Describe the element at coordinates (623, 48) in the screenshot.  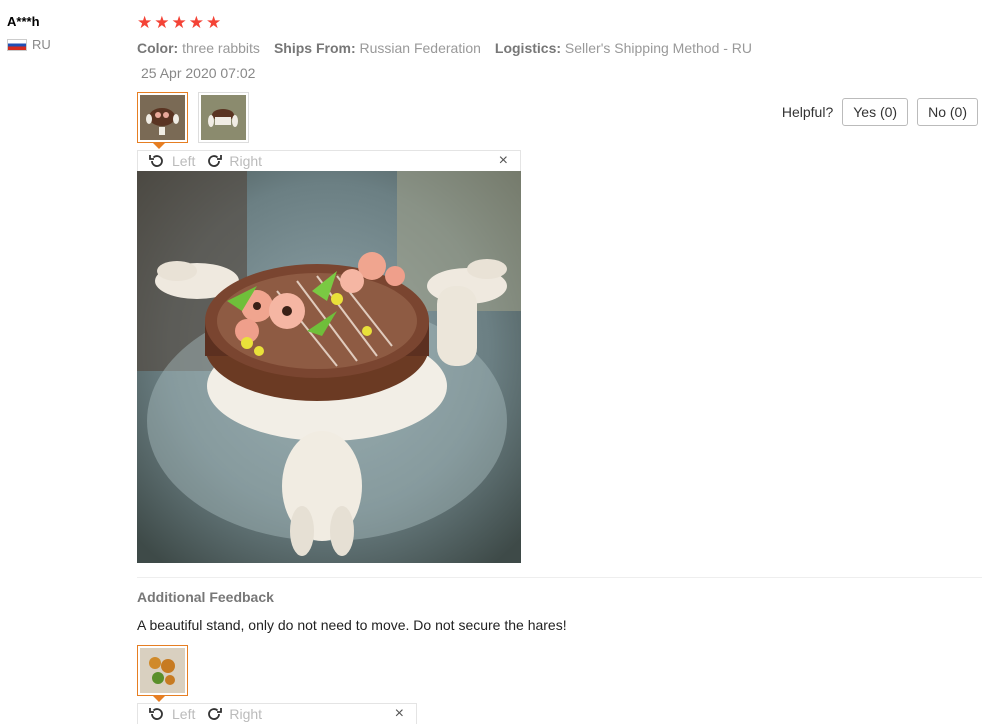
I see `meta-logistics: Logistics: Seller's Shipping Method - RU` at that location.